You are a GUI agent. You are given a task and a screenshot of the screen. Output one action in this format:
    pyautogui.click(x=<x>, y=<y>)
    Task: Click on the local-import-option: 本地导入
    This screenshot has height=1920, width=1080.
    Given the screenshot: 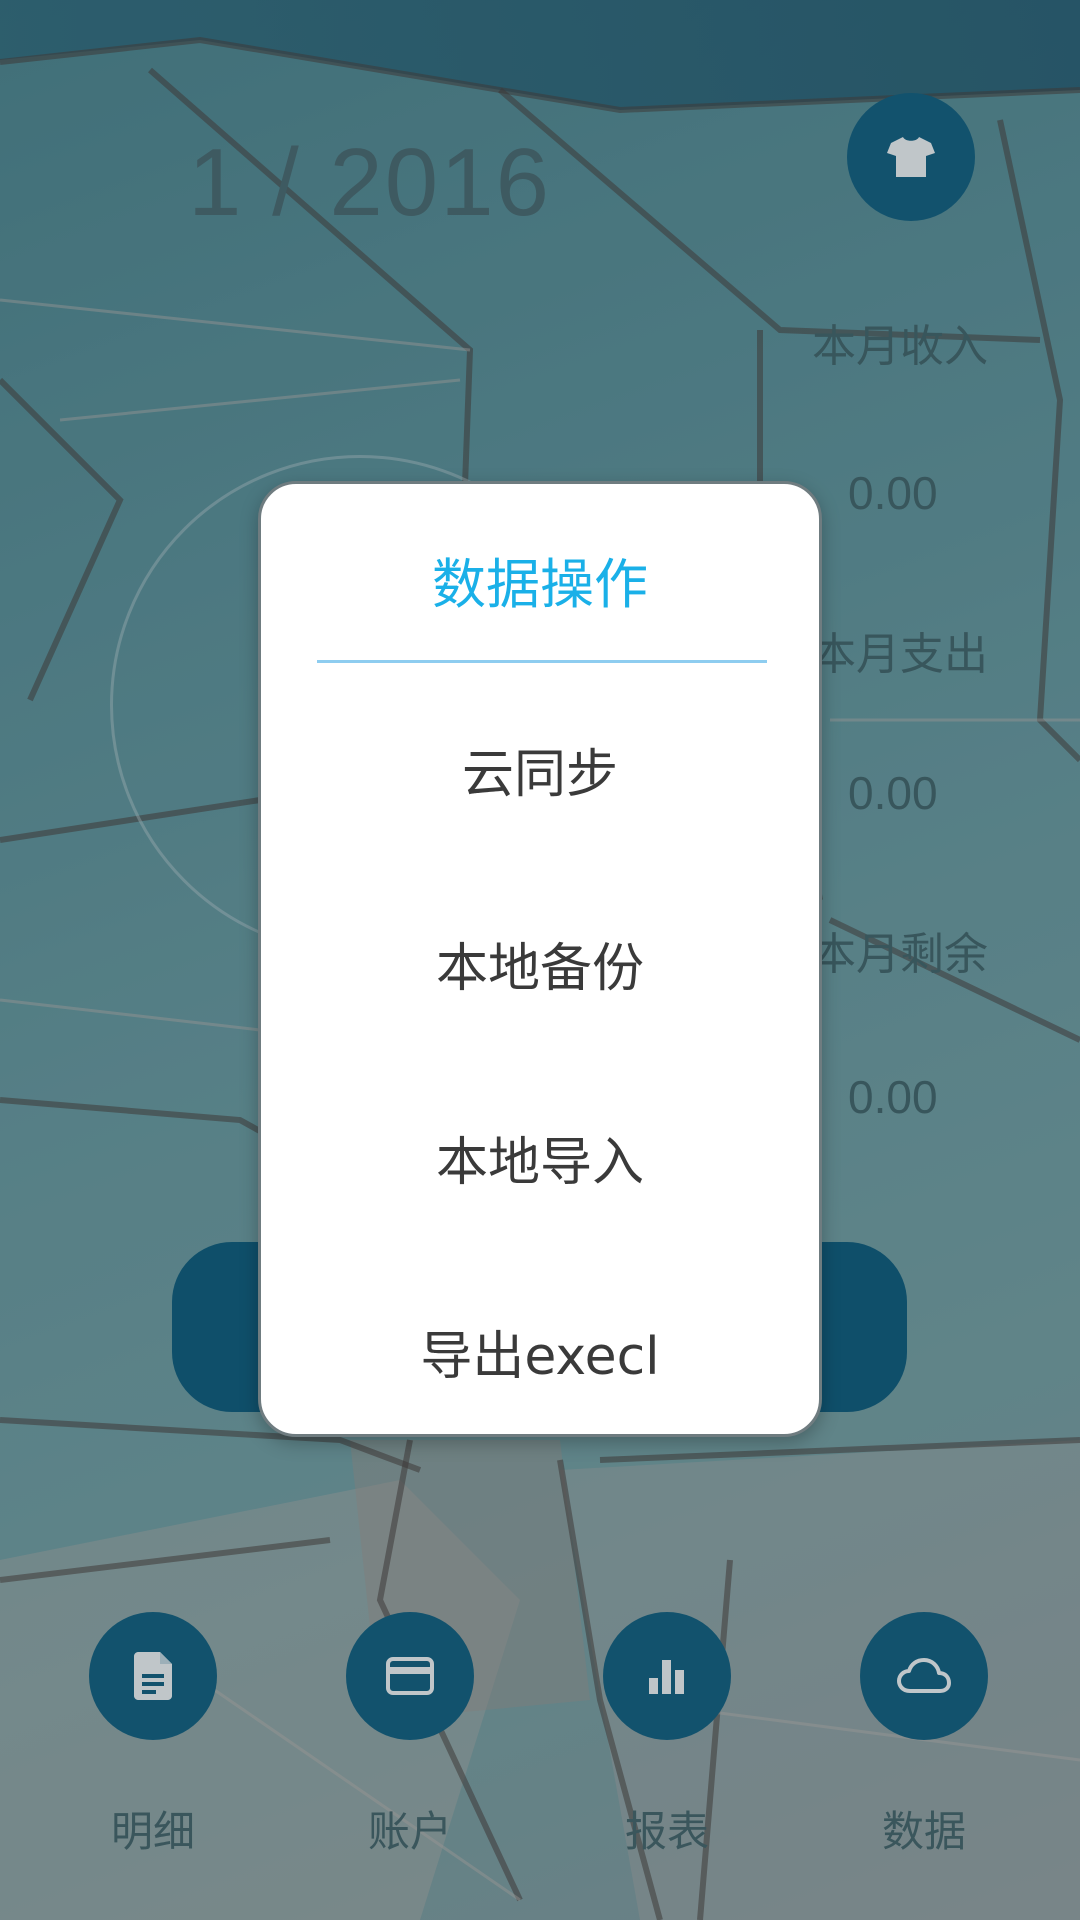 What is the action you would take?
    pyautogui.click(x=540, y=1157)
    